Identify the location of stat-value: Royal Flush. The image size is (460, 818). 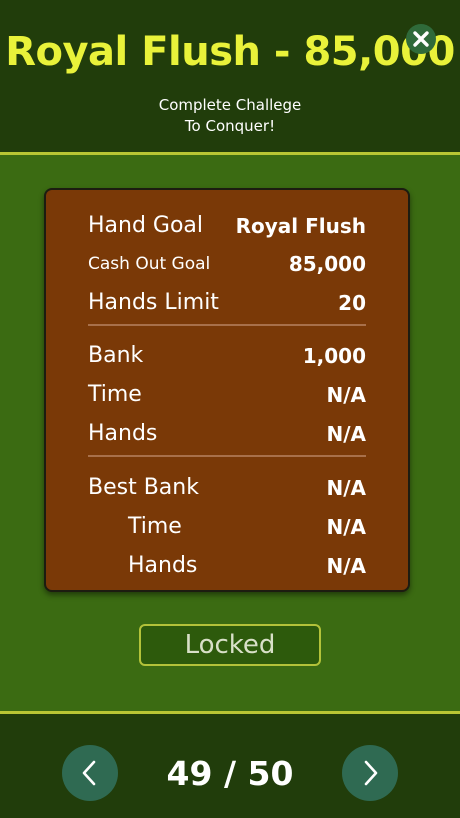
(300, 226).